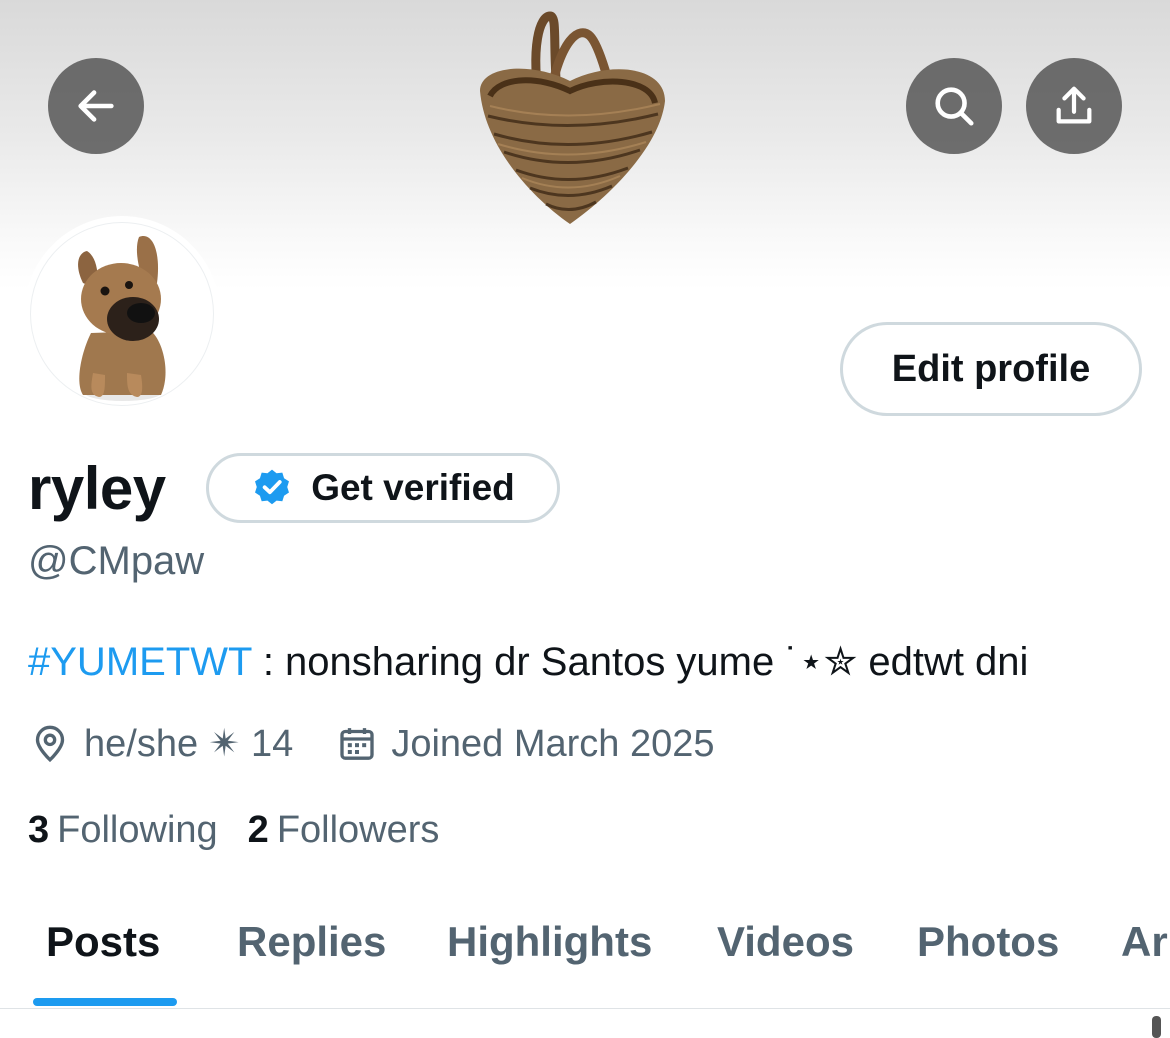 This screenshot has height=1038, width=1170. I want to click on back-button, so click(96, 106).